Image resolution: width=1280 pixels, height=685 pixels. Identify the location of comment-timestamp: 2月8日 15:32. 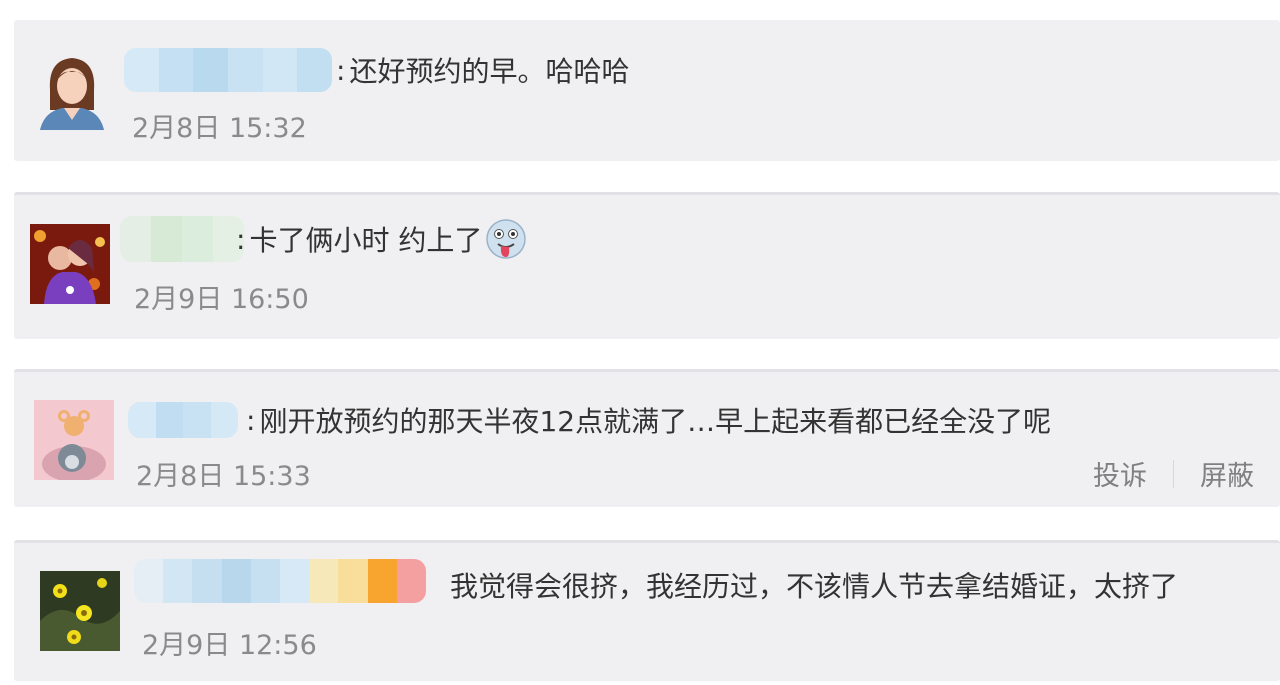
(219, 128).